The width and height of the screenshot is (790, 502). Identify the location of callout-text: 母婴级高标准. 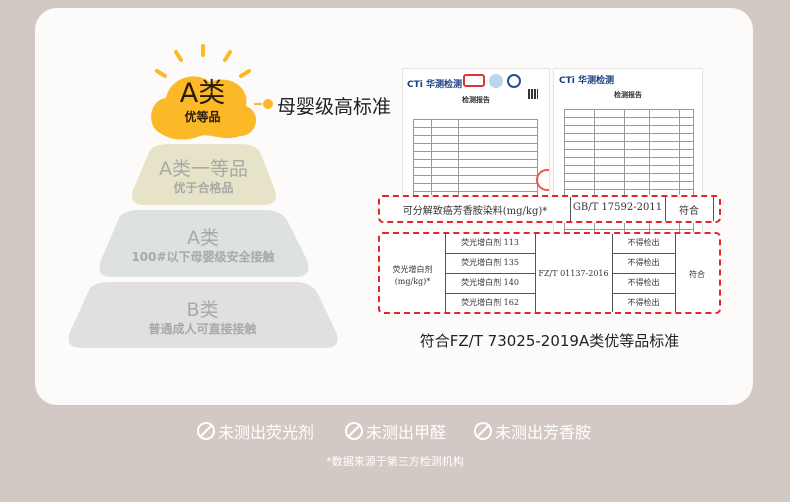
(334, 107).